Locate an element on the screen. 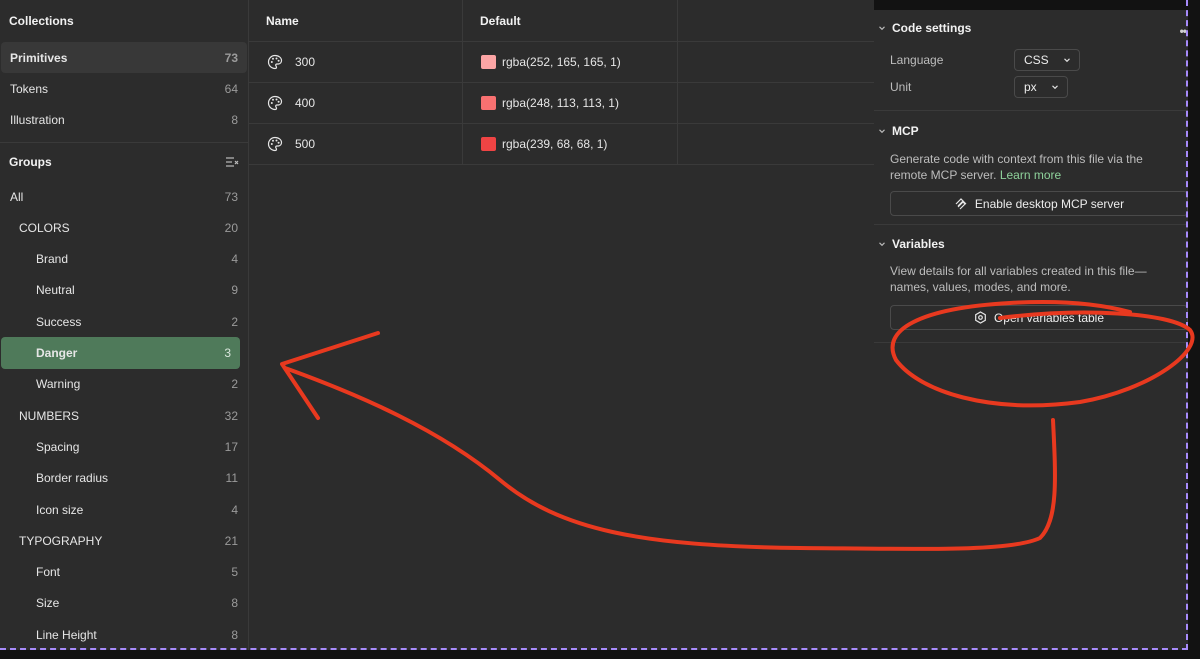 The height and width of the screenshot is (659, 1200). collection-item-tokens: Tokens 64 is located at coordinates (124, 88).